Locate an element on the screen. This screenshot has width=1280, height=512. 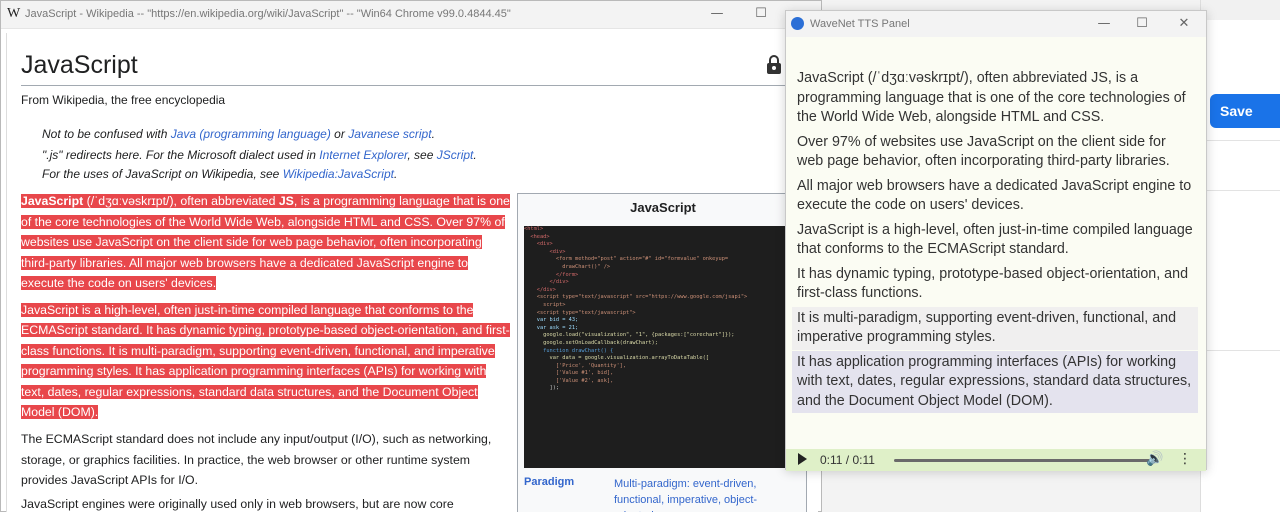
tts-window-title: WaveNet TTS Panel is located at coordinates (860, 24).